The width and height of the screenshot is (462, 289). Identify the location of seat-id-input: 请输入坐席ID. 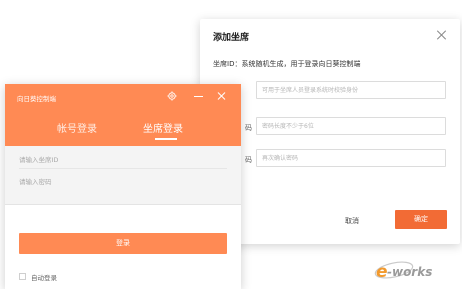
(123, 160).